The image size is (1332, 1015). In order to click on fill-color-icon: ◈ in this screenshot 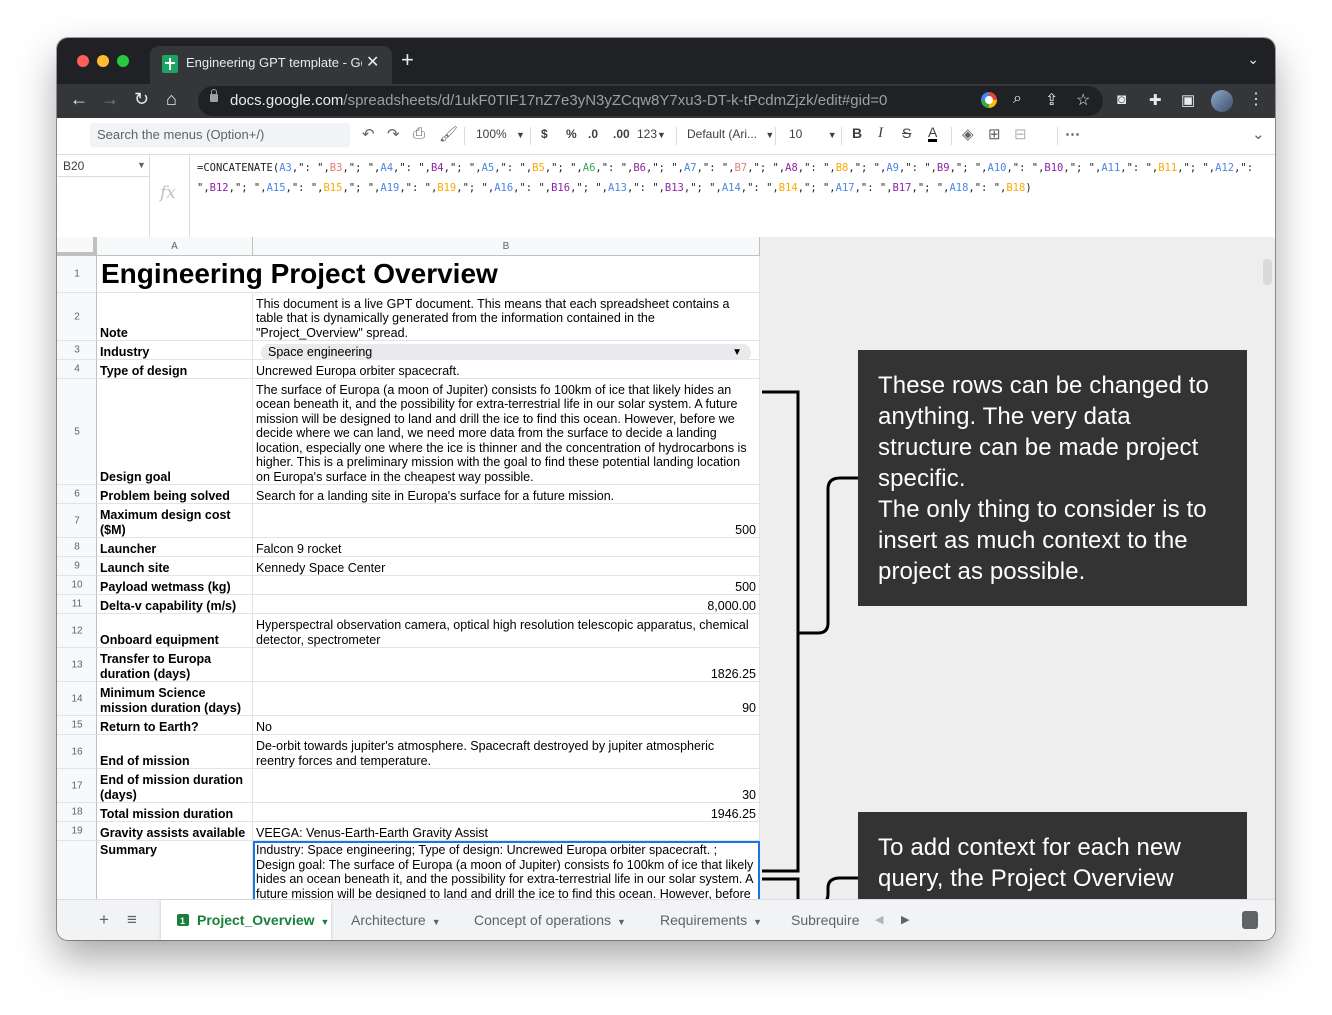, I will do `click(968, 134)`.